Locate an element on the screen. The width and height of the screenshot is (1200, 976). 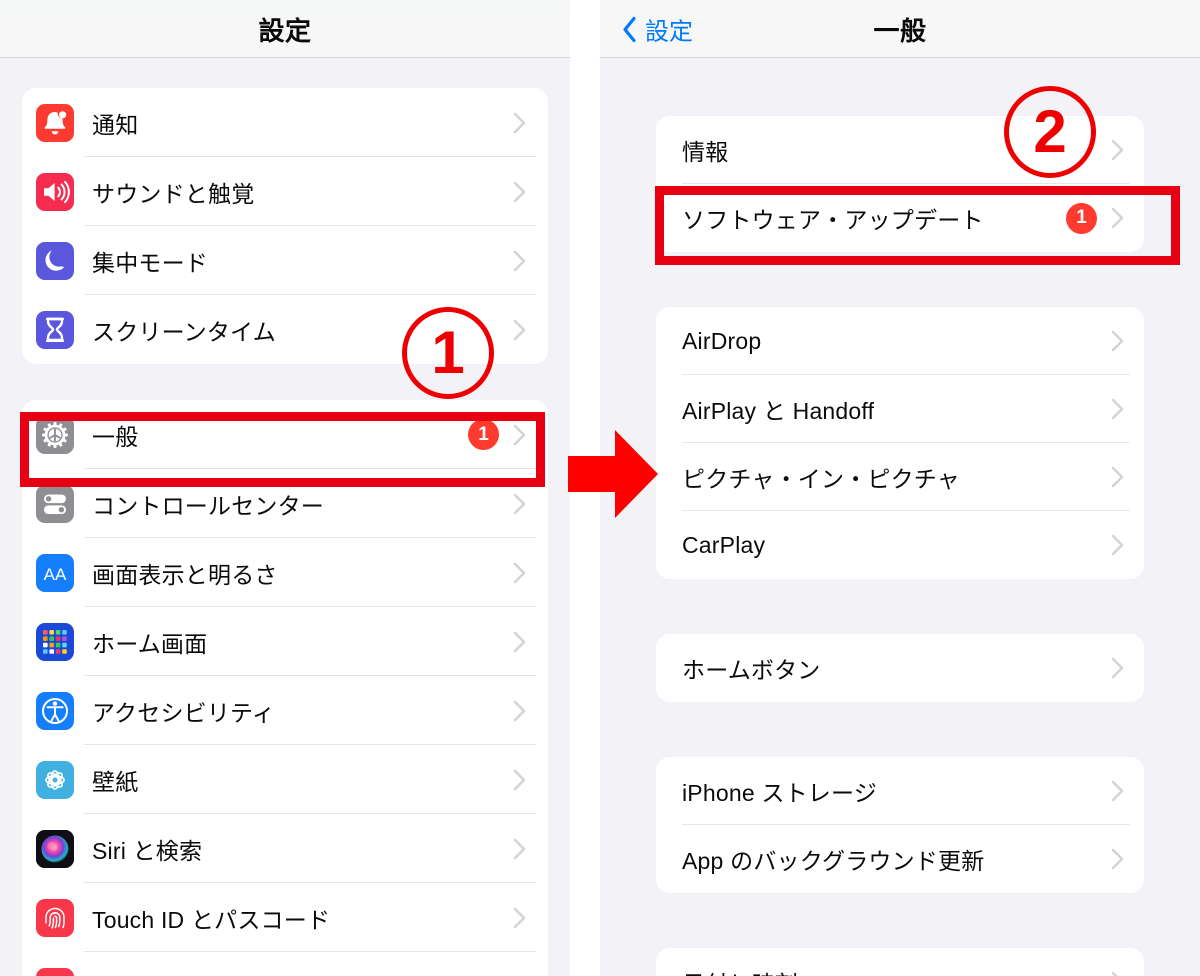
page-title: 設定 is located at coordinates (285, 30).